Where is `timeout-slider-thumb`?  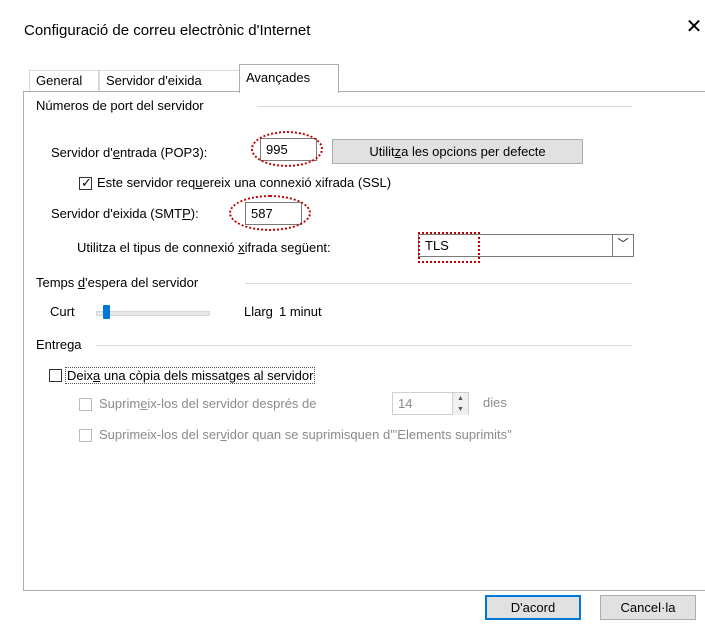
timeout-slider-thumb is located at coordinates (107, 312).